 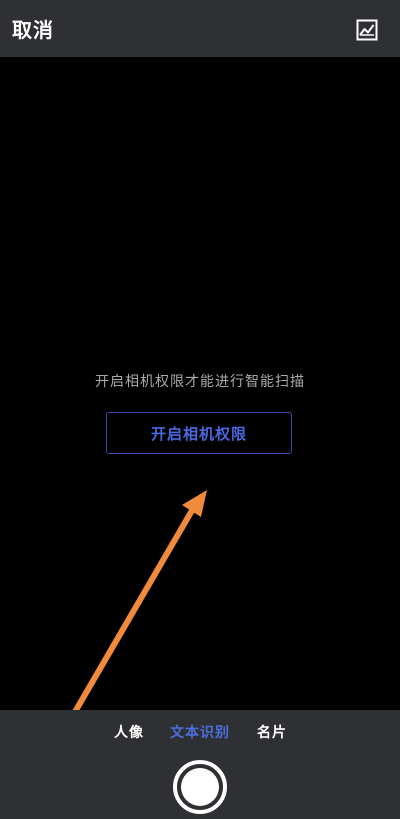 What do you see at coordinates (367, 30) in the screenshot?
I see `gallery-icon` at bounding box center [367, 30].